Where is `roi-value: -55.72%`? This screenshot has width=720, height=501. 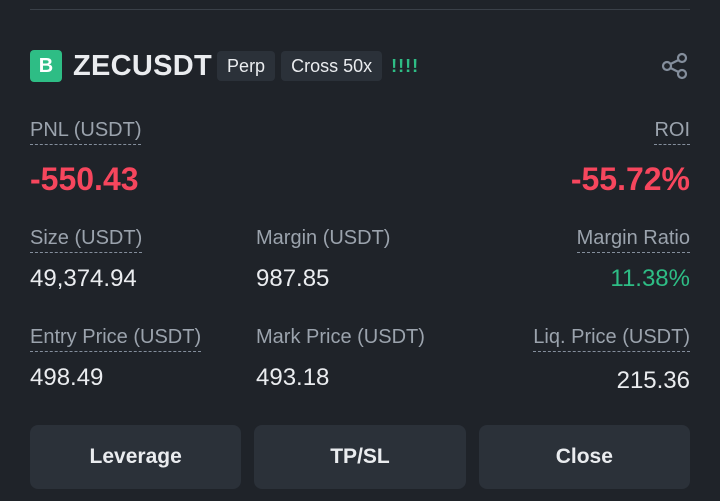
roi-value: -55.72% is located at coordinates (630, 179).